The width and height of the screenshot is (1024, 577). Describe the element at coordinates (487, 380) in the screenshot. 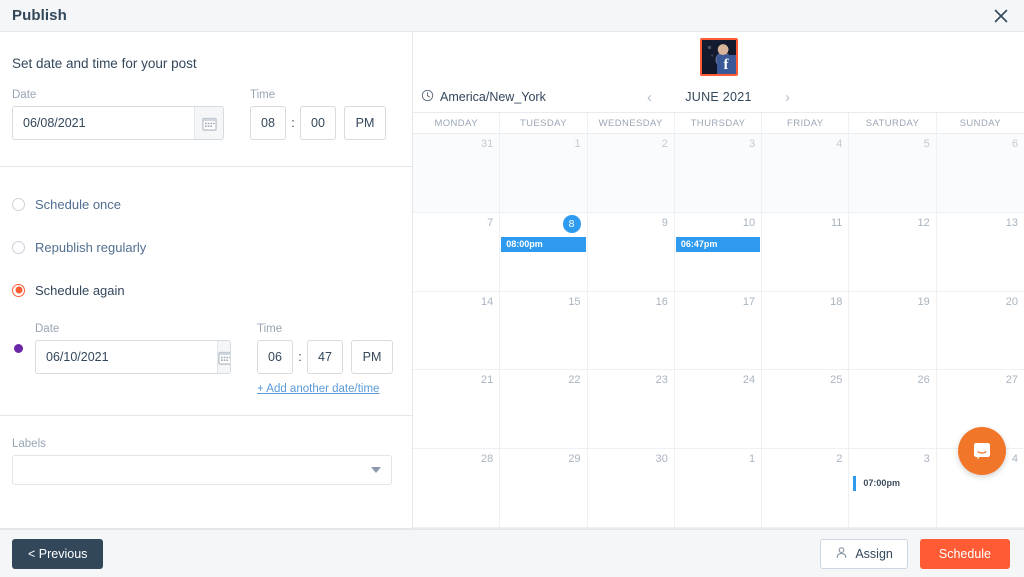

I see `day-number: 21` at that location.